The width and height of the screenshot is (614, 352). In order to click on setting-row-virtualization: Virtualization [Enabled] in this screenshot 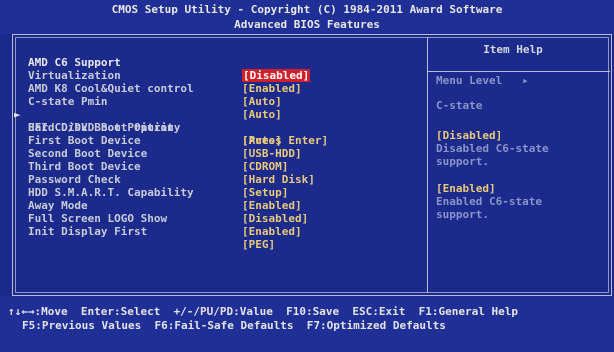, I will do `click(212, 75)`.